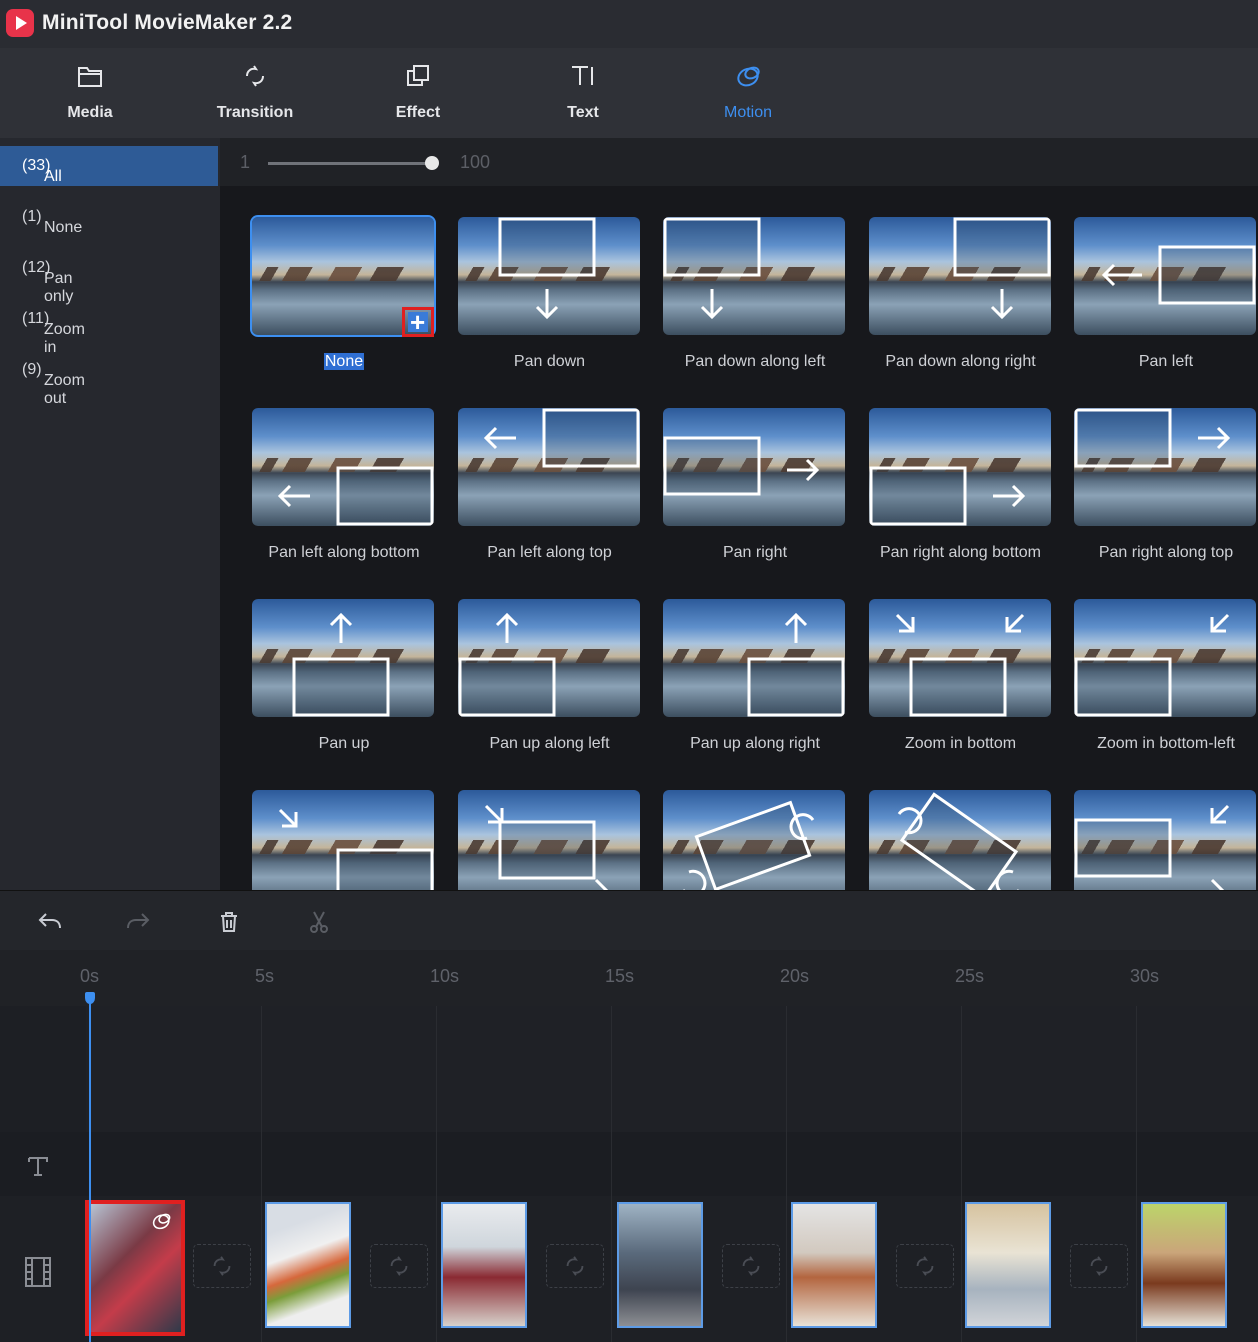 Image resolution: width=1258 pixels, height=1342 pixels. Describe the element at coordinates (755, 493) in the screenshot. I see `motion-item: Pan right` at that location.